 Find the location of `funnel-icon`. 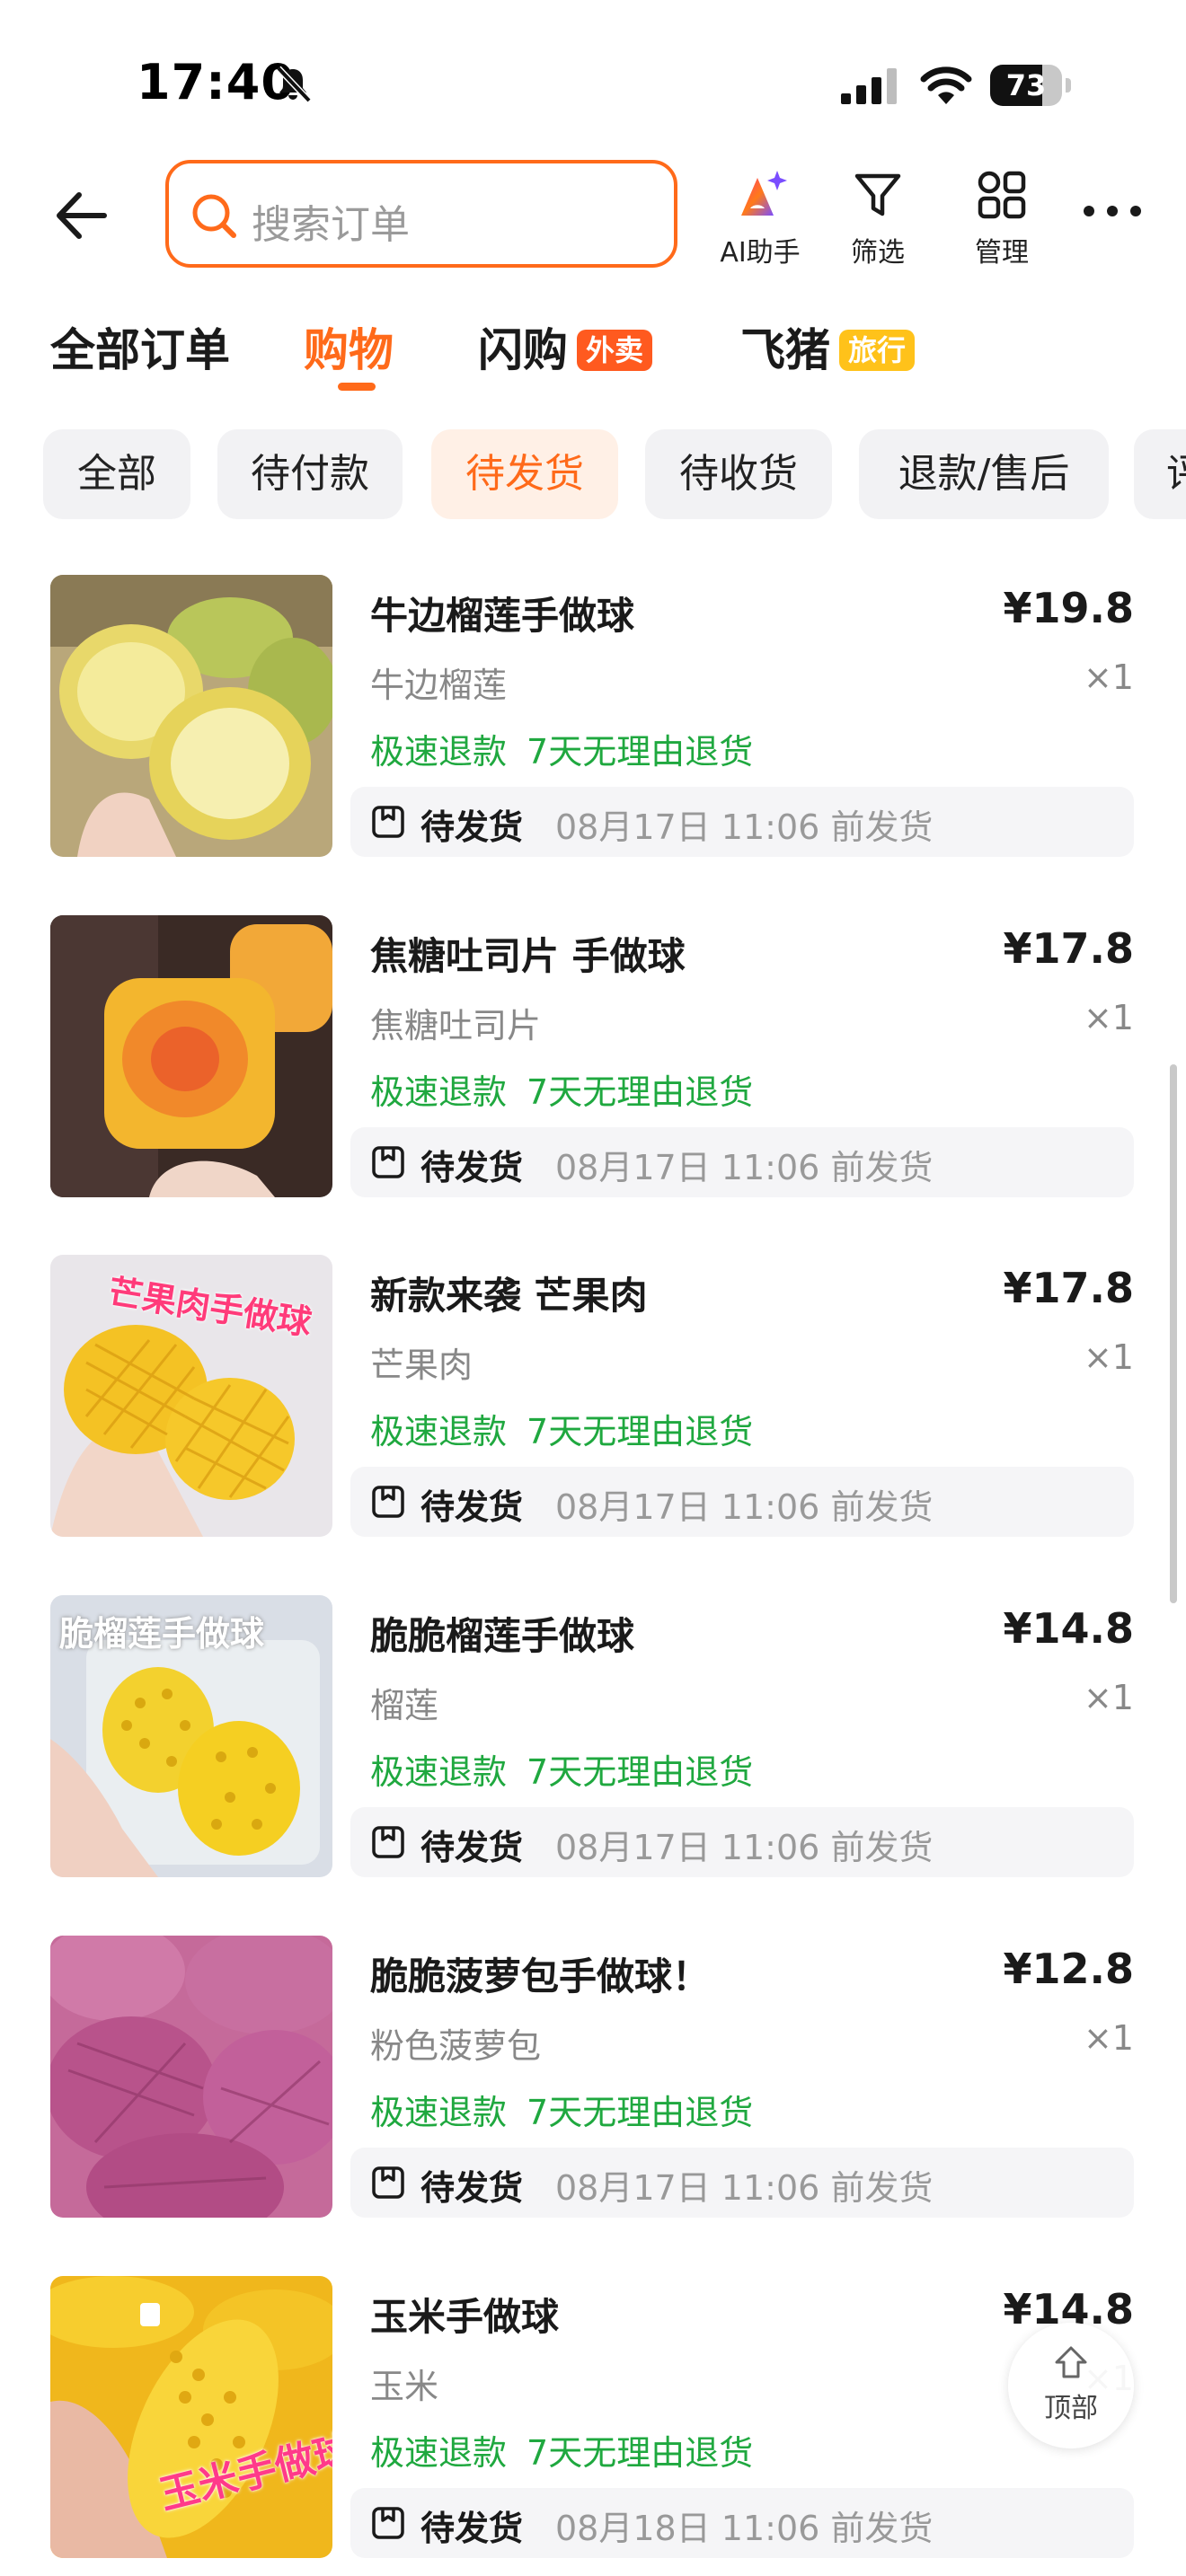

funnel-icon is located at coordinates (877, 194).